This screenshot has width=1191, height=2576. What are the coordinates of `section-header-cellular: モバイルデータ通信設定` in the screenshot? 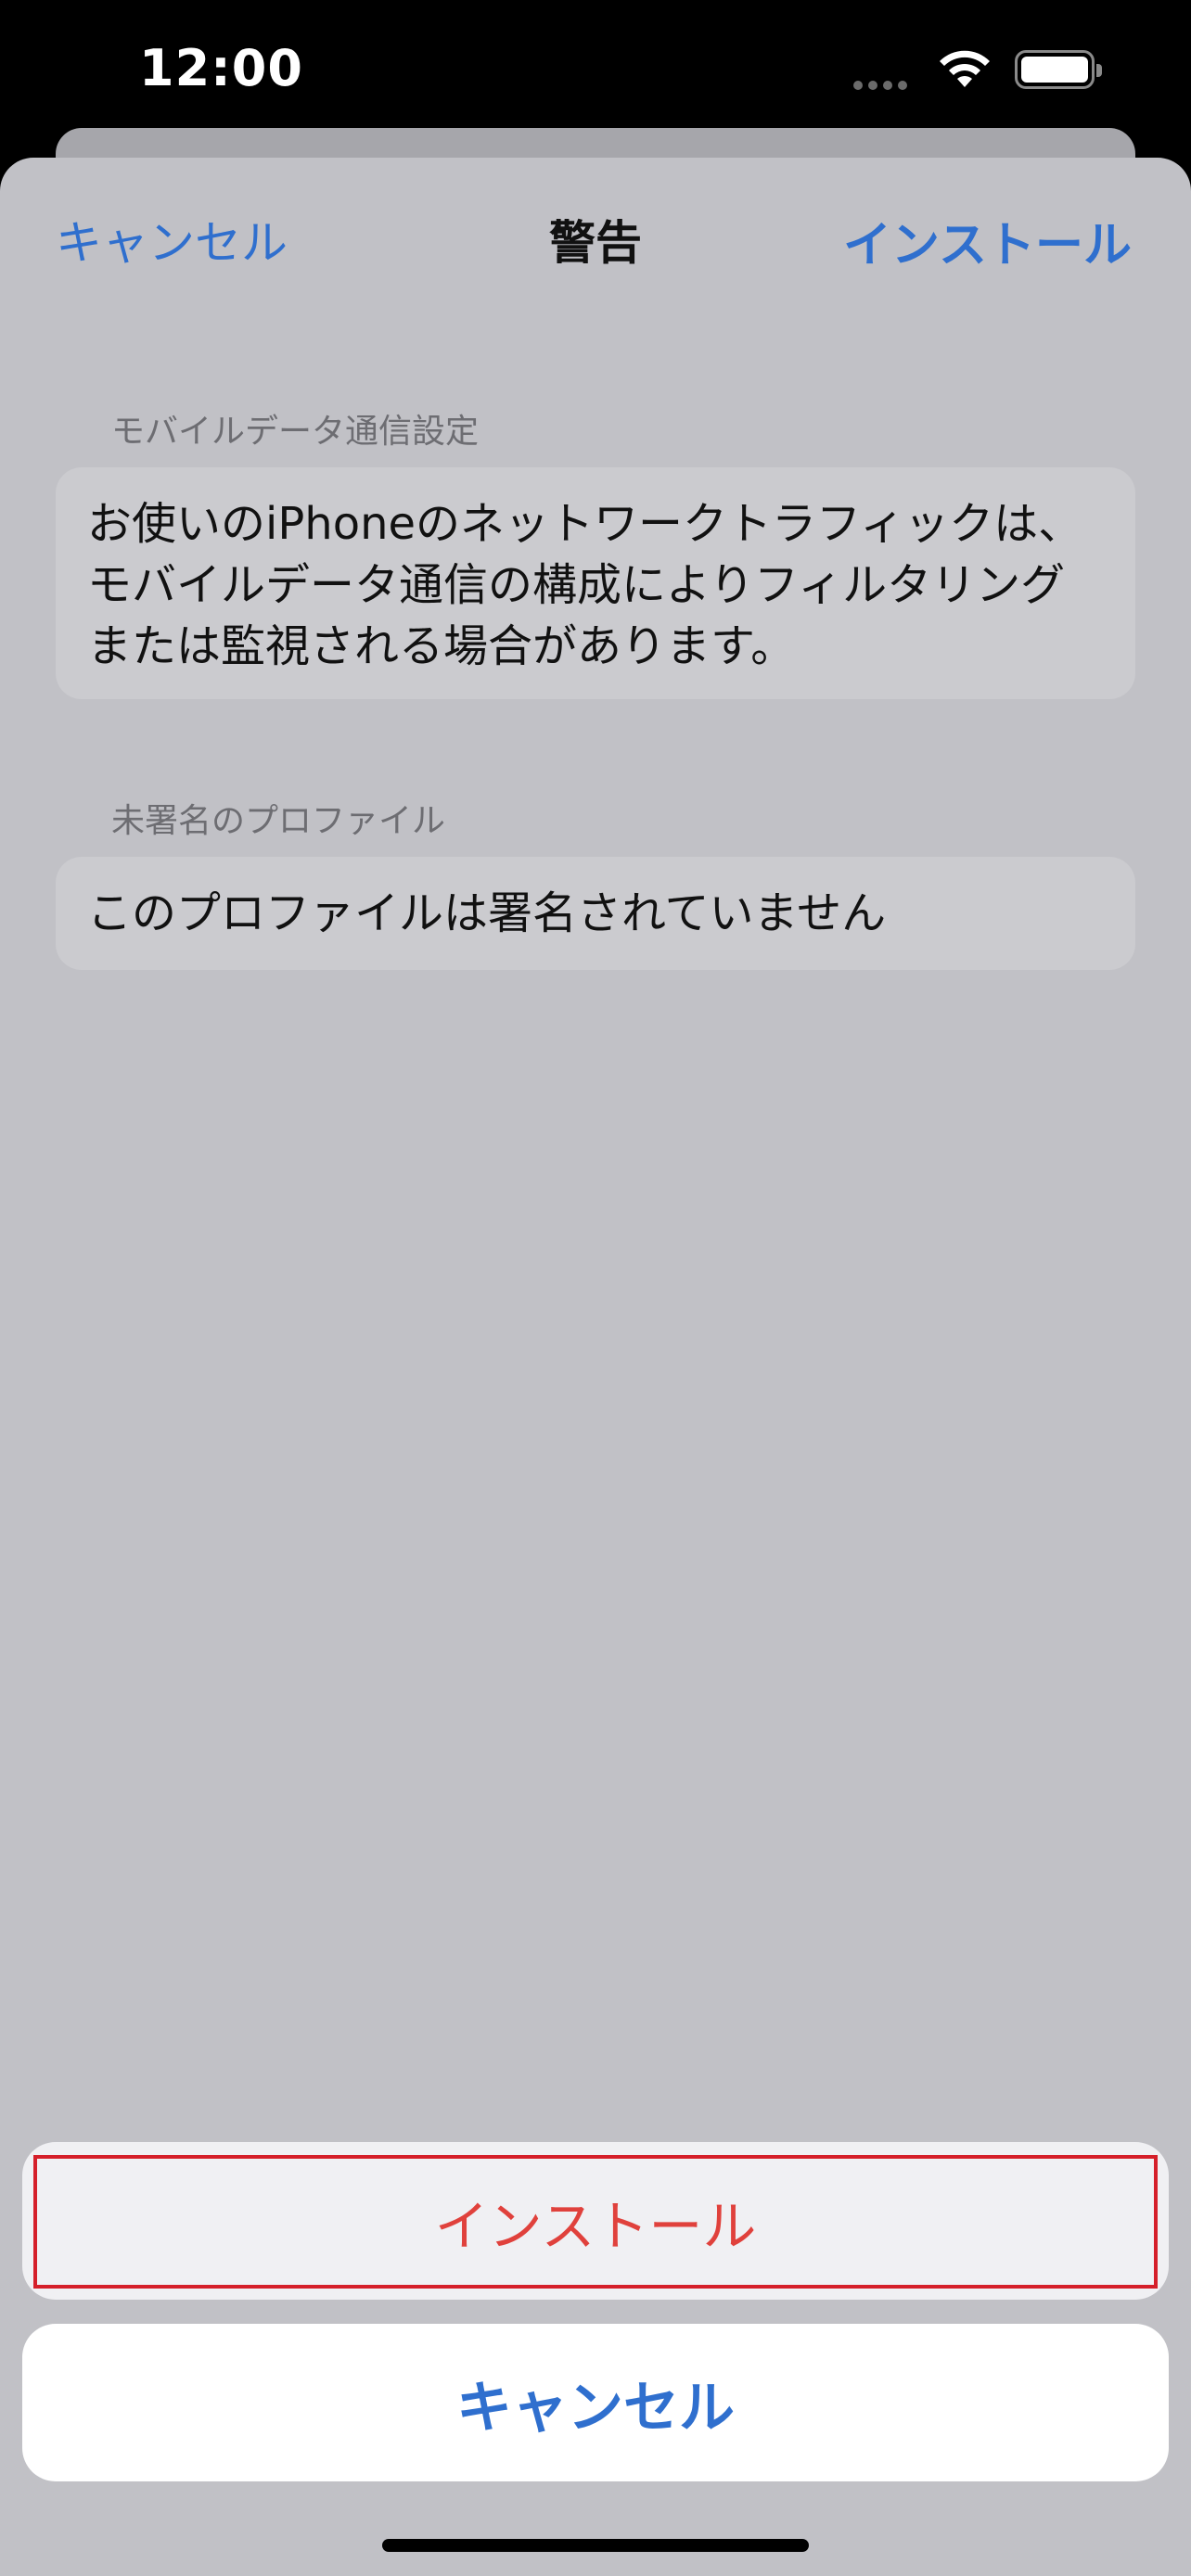 It's located at (296, 432).